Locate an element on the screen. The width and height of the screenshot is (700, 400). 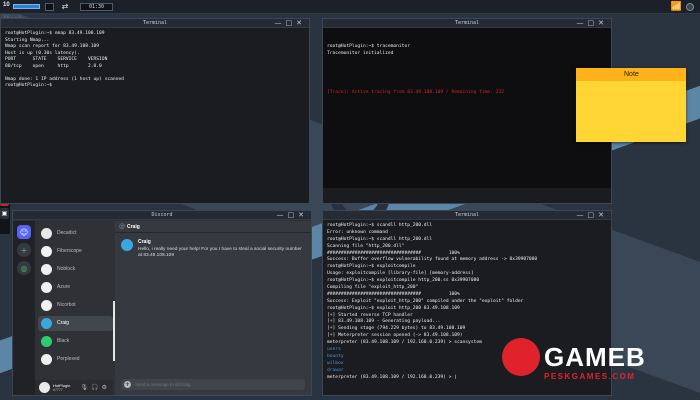
chat-channel-name: Craig is located at coordinates (133, 227).